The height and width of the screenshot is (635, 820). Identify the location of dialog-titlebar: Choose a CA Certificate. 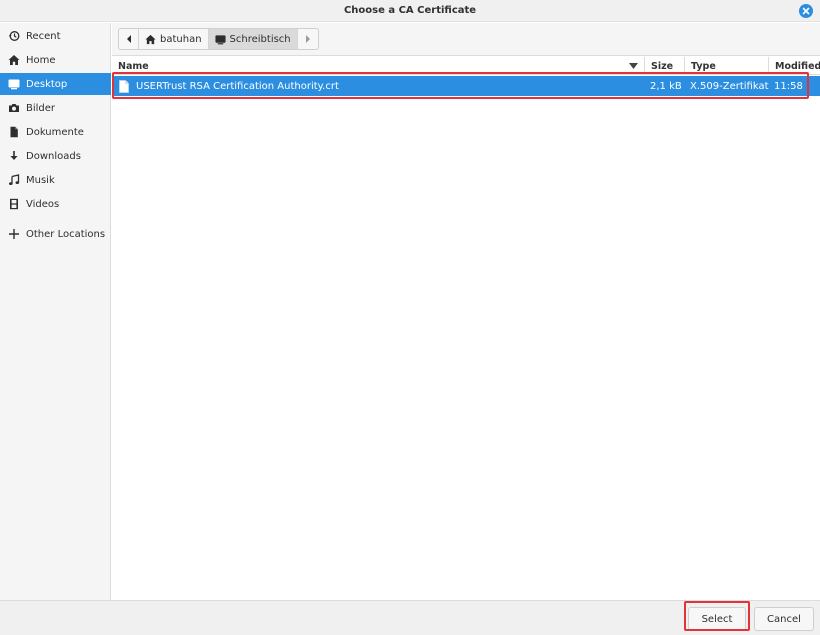
(410, 11).